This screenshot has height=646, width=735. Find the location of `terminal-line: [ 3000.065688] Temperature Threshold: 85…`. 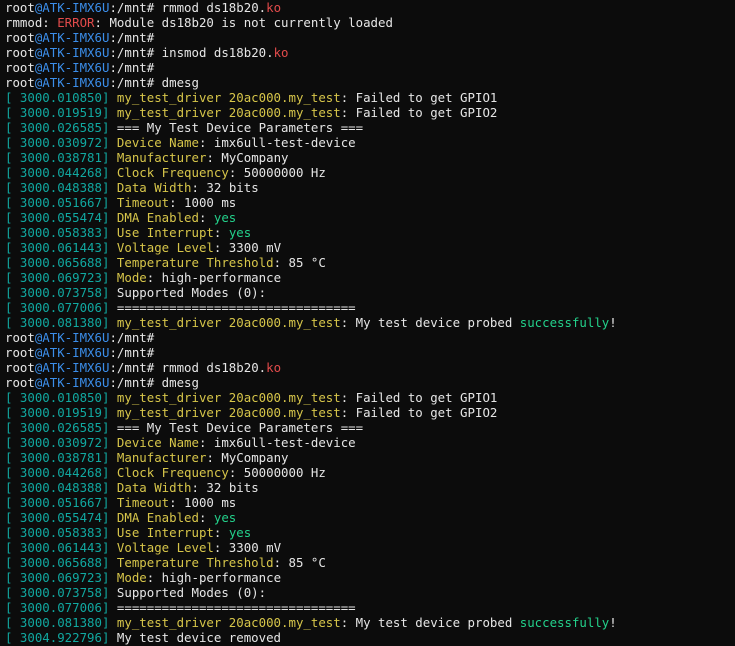

terminal-line: [ 3000.065688] Temperature Threshold: 85… is located at coordinates (370, 262).